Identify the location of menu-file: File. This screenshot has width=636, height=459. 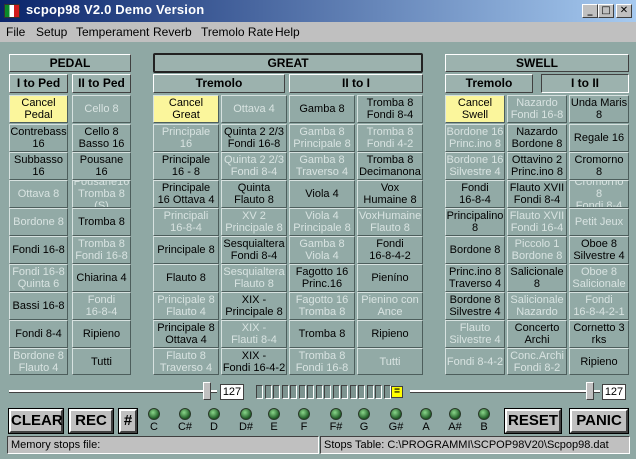
(15, 32).